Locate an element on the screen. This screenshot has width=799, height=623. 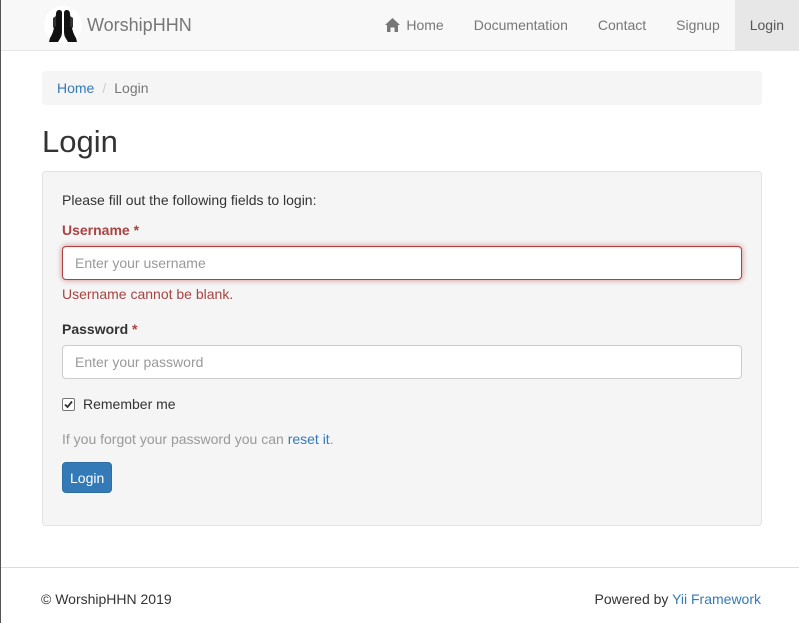
breadcrumb: Home / Login is located at coordinates (402, 88).